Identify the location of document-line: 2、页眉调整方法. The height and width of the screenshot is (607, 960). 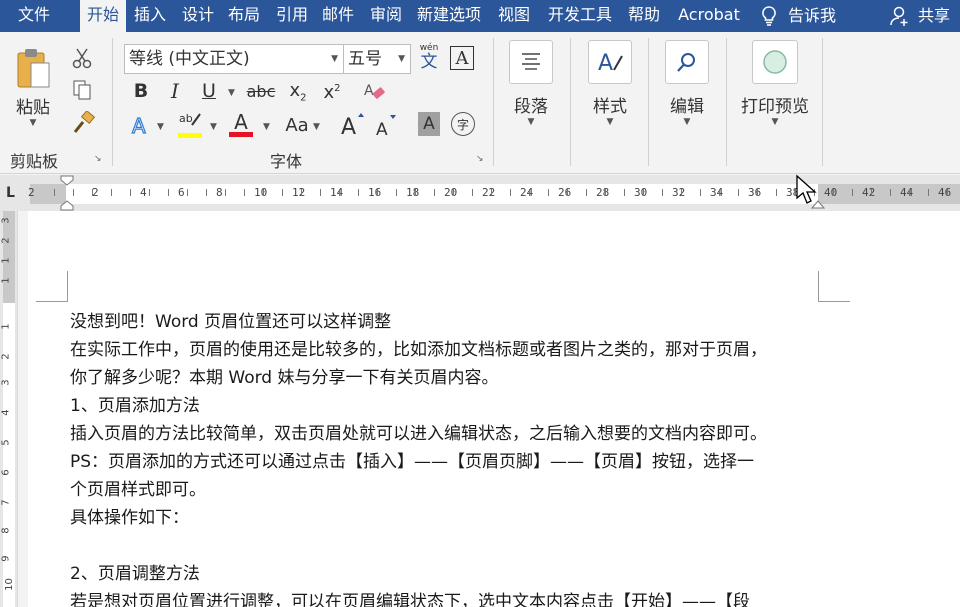
(135, 571).